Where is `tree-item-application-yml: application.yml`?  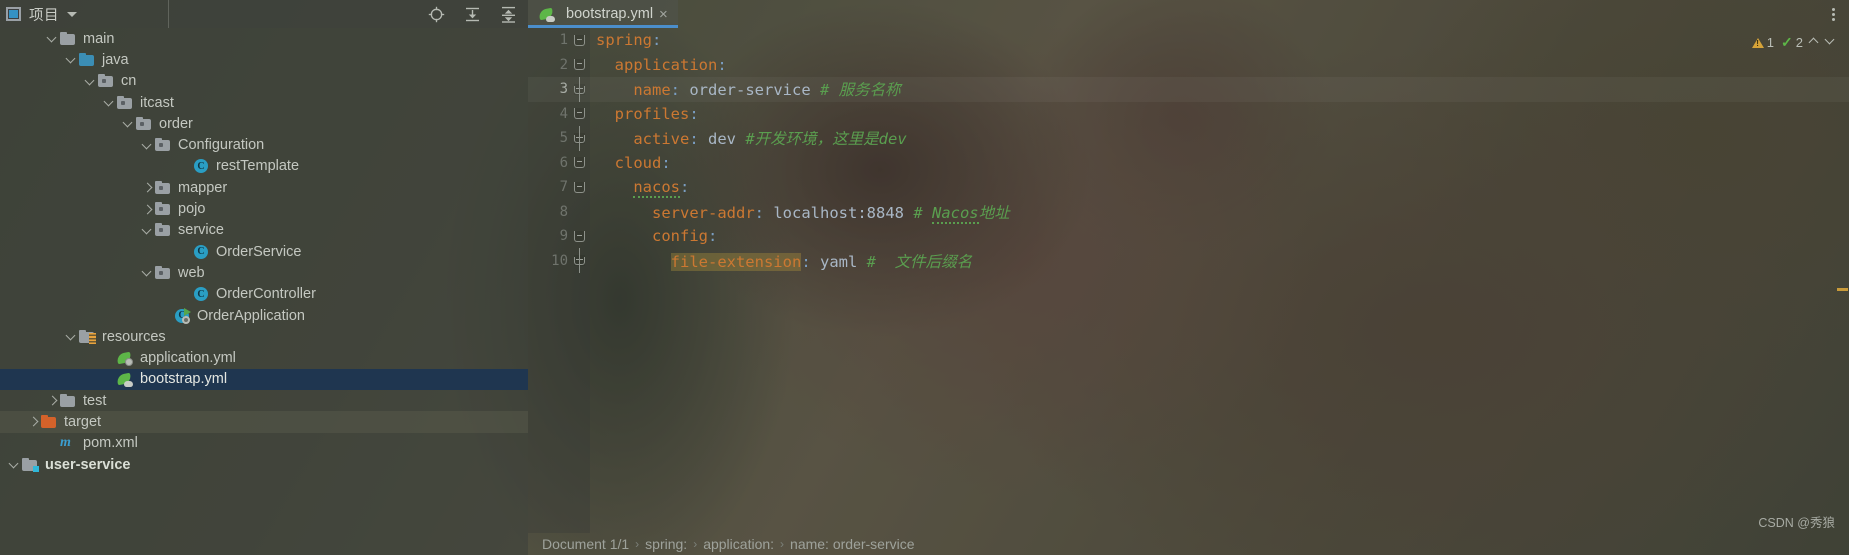
tree-item-application-yml: application.yml is located at coordinates (264, 357).